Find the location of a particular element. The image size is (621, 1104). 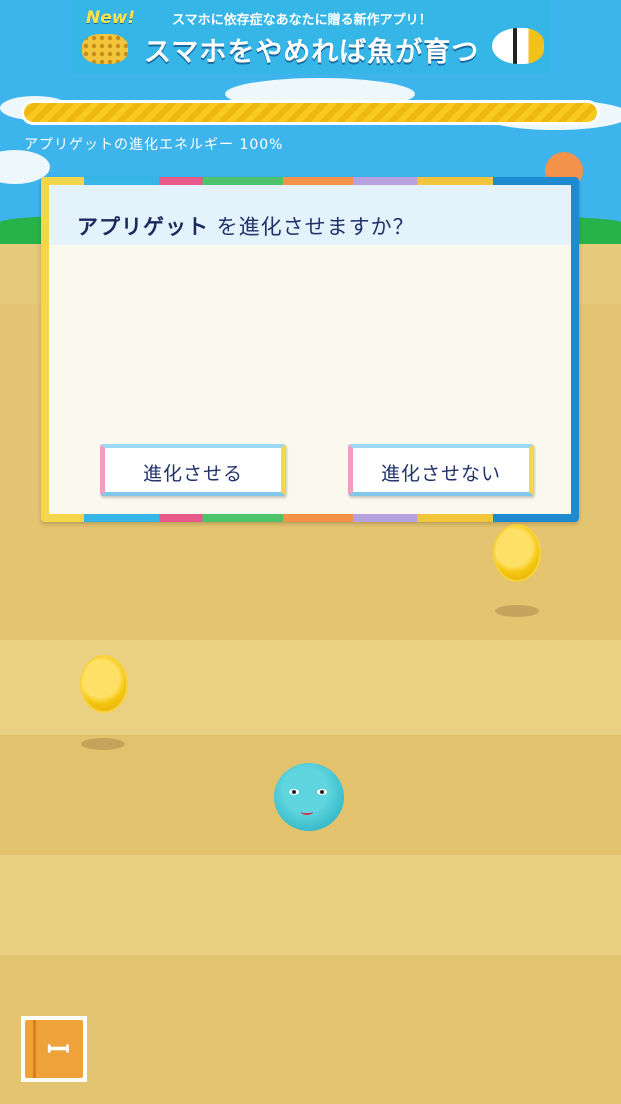

do-not-evolve-button: 進化させない is located at coordinates (441, 470).